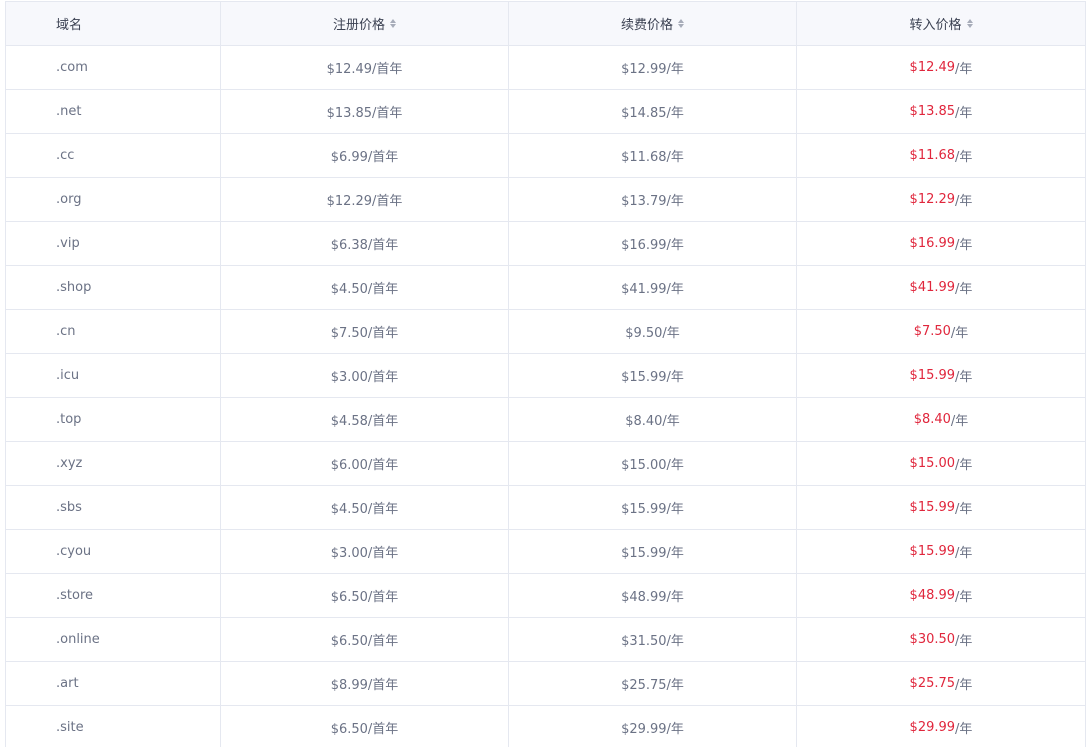  Describe the element at coordinates (652, 69) in the screenshot. I see `renew-price: $12.99/年` at that location.